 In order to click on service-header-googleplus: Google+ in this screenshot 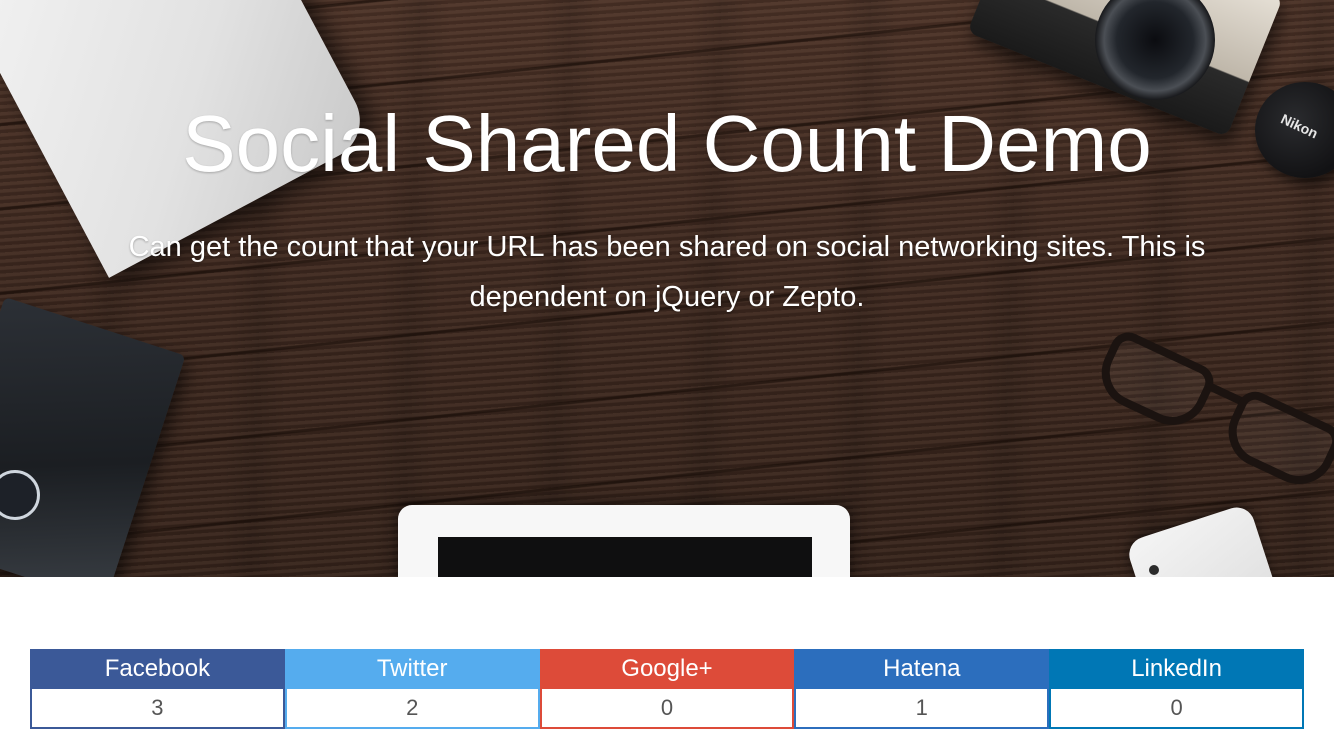, I will do `click(667, 669)`.